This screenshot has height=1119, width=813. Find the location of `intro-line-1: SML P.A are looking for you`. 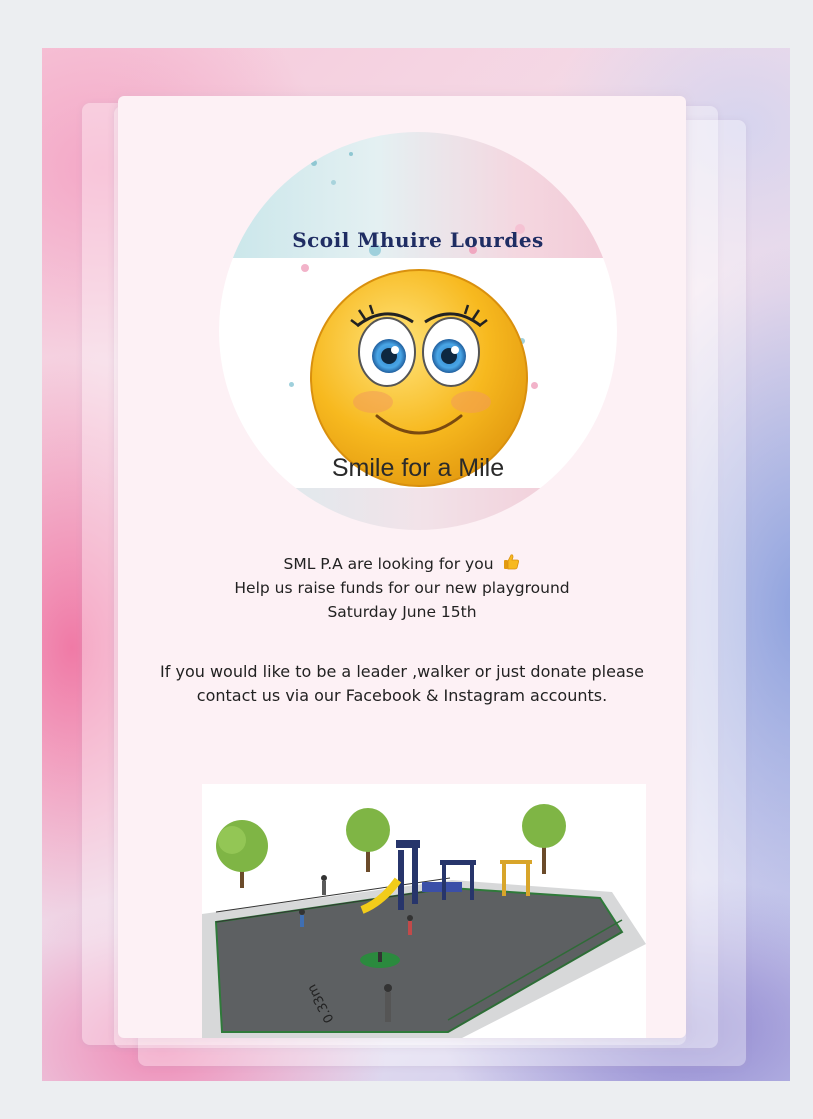

intro-line-1: SML P.A are looking for you is located at coordinates (402, 564).